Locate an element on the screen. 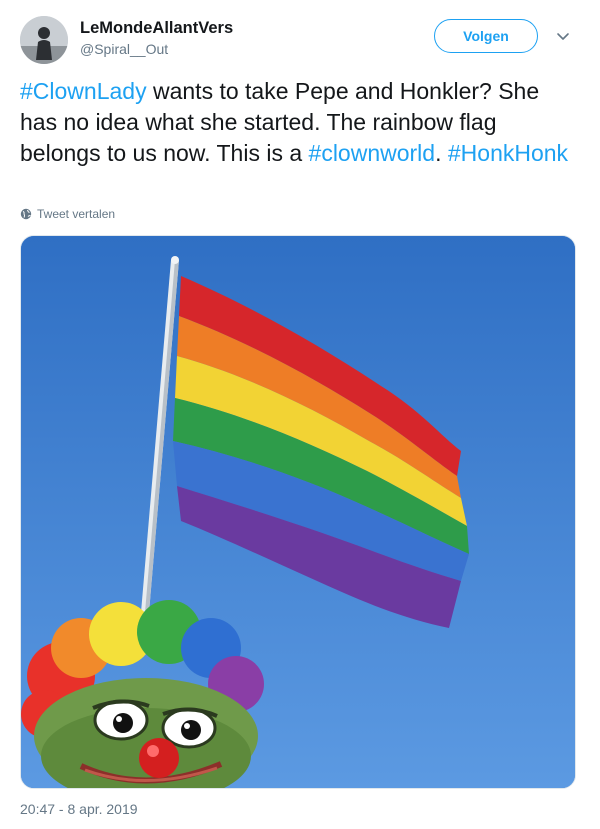 This screenshot has height=829, width=600. hashtag-clownworld: #clownworld is located at coordinates (372, 153).